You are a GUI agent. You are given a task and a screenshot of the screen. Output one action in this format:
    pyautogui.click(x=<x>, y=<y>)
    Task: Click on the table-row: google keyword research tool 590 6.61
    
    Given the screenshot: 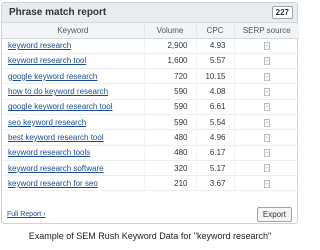 What is the action you would take?
    pyautogui.click(x=150, y=107)
    